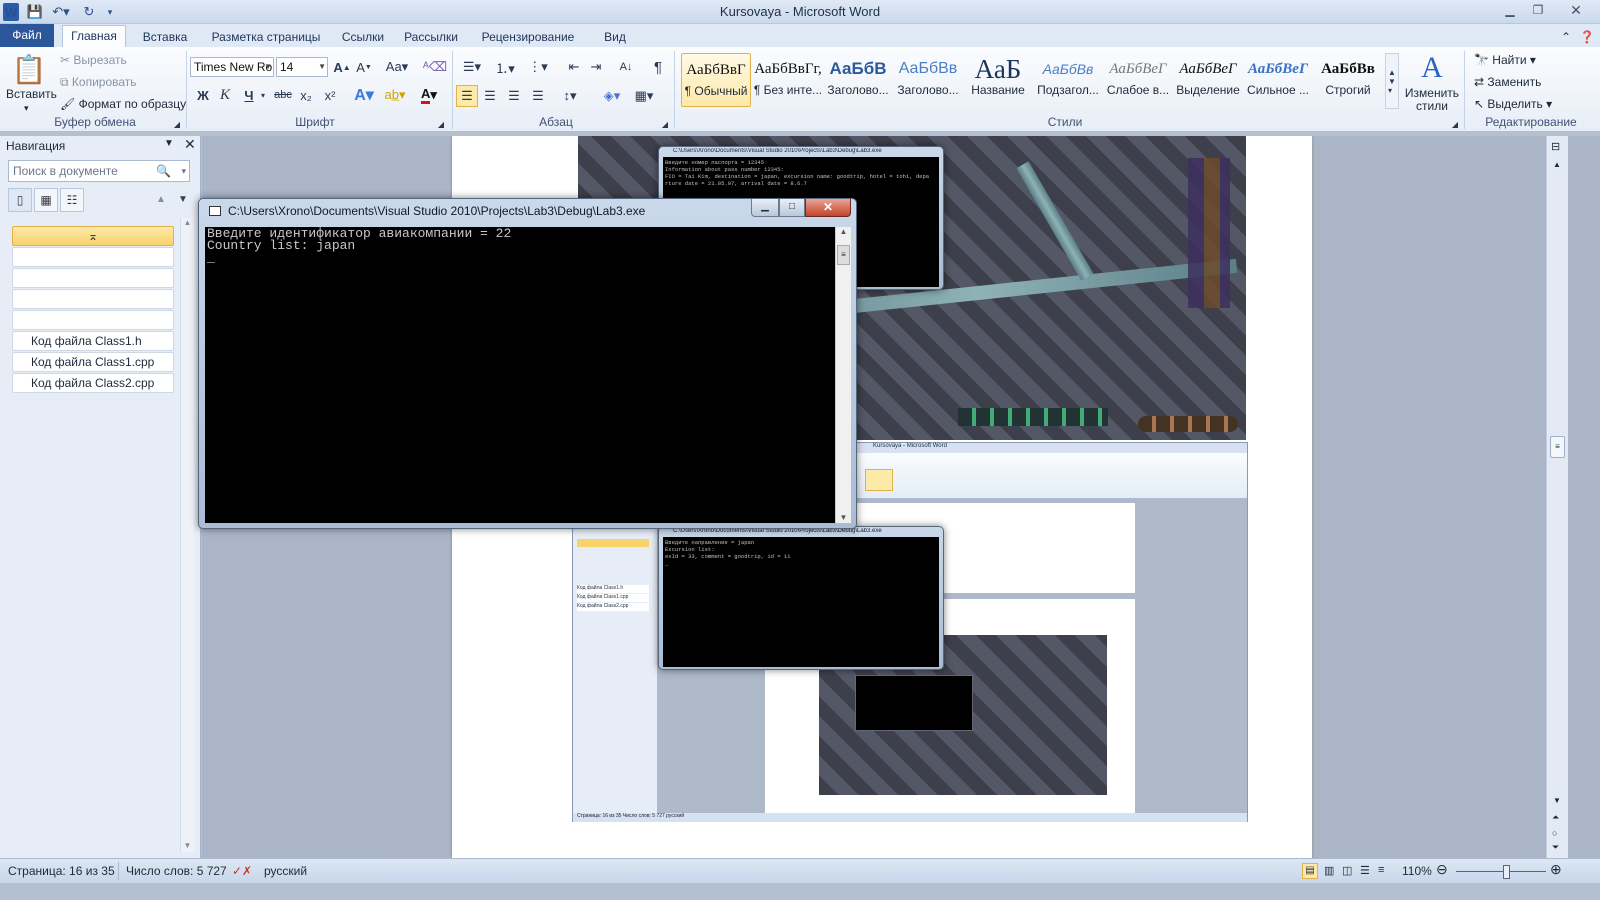 The width and height of the screenshot is (1600, 900). I want to click on nav-search-input: Поиск в документе 🔍 ▾, so click(99, 171).